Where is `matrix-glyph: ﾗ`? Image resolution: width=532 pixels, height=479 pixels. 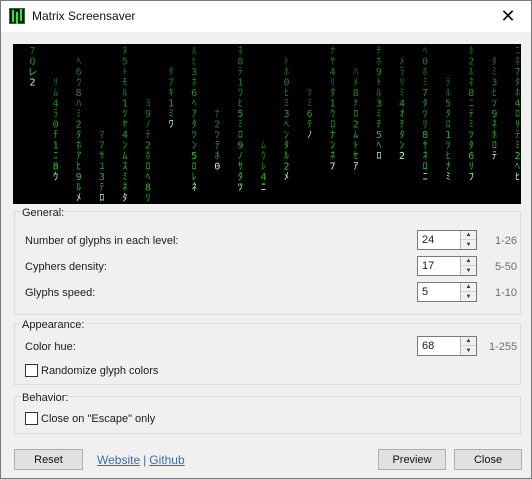
matrix-glyph: ﾗ is located at coordinates (55, 114).